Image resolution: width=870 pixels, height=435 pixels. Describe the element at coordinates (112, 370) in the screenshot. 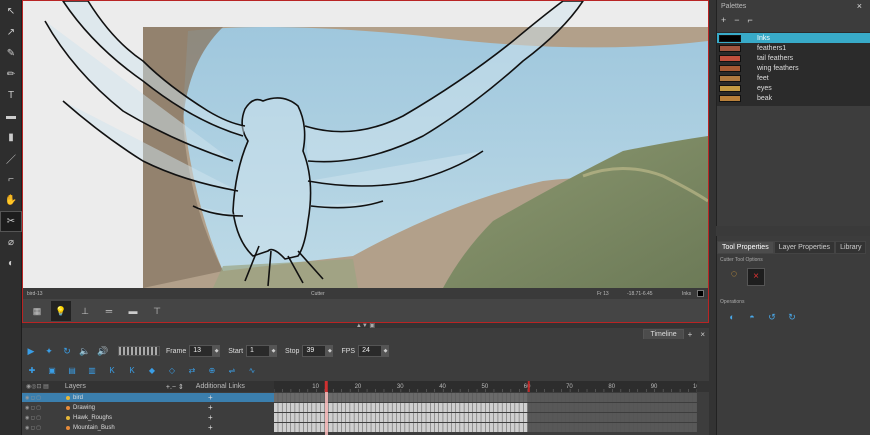

I see `keyframe-icon: K` at that location.